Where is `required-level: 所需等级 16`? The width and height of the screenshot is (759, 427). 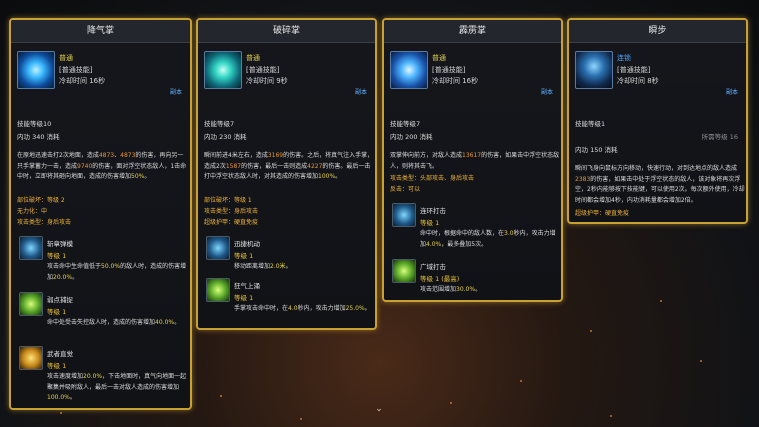 required-level: 所需等级 16 is located at coordinates (719, 137).